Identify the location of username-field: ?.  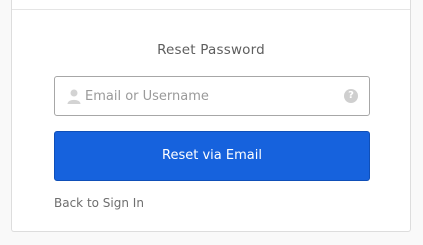
(212, 96).